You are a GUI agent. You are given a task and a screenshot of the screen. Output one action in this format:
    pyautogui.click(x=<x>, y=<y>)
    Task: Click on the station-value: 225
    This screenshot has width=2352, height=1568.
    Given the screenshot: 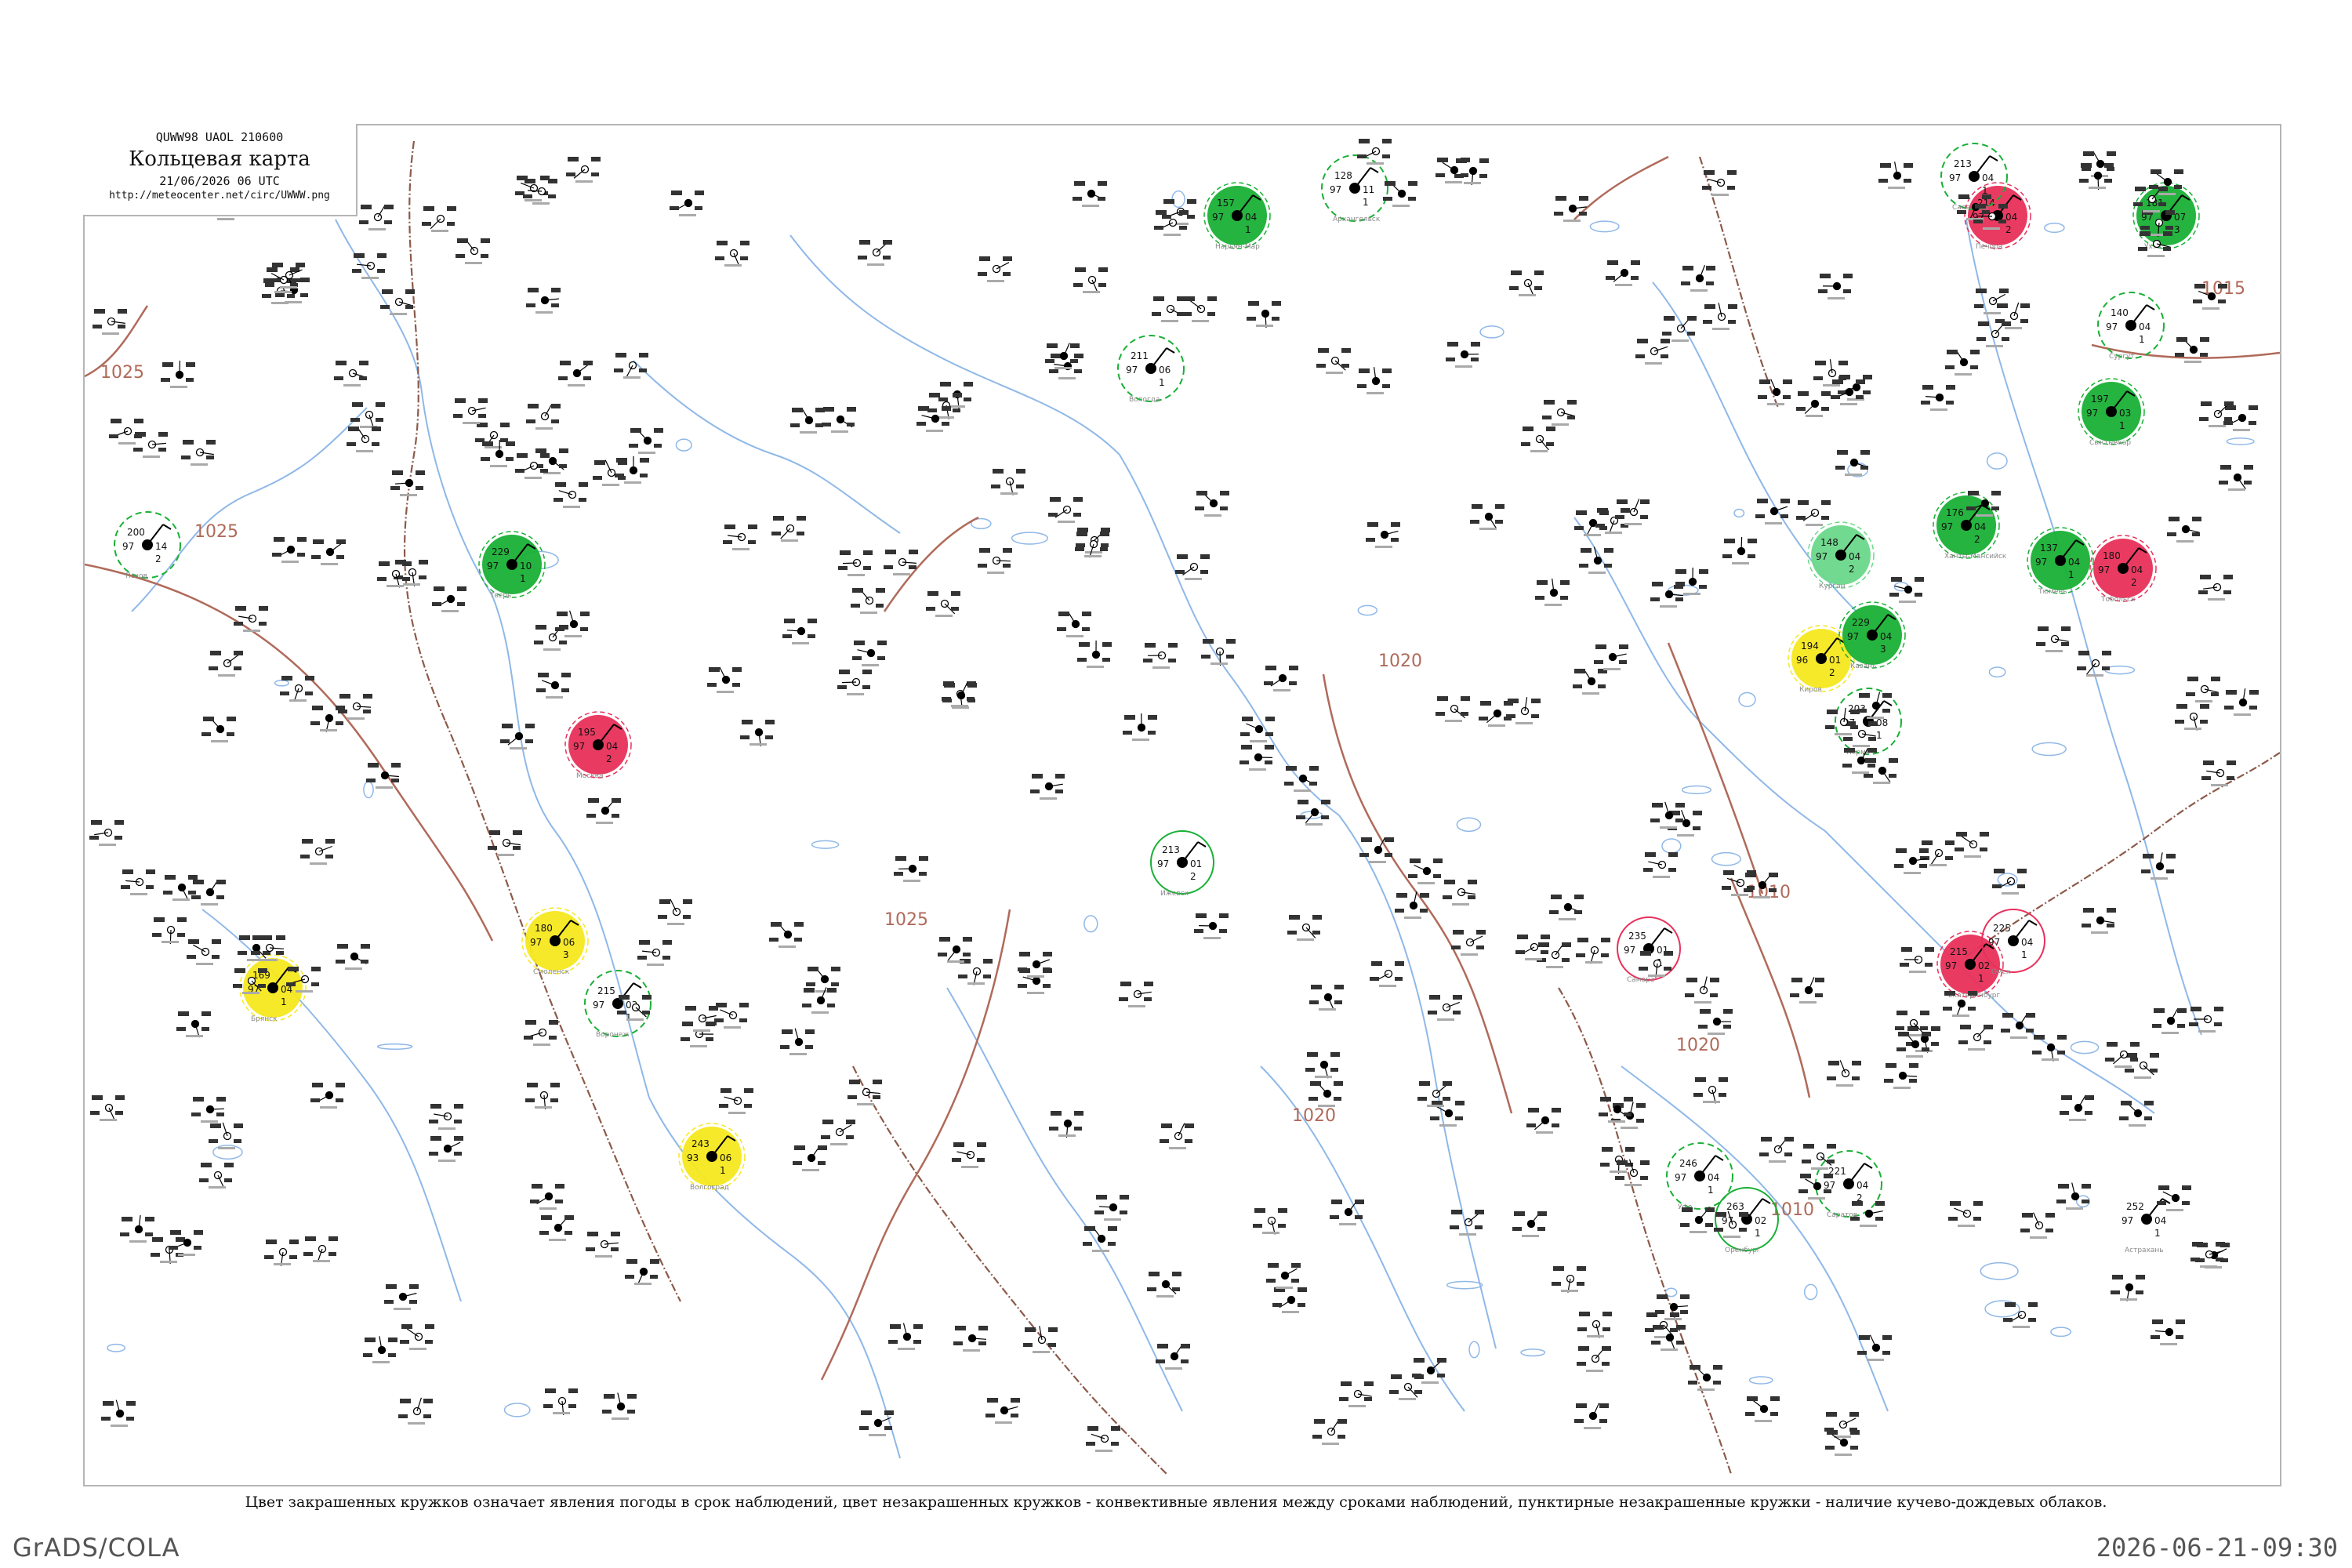 What is the action you would take?
    pyautogui.click(x=2002, y=928)
    